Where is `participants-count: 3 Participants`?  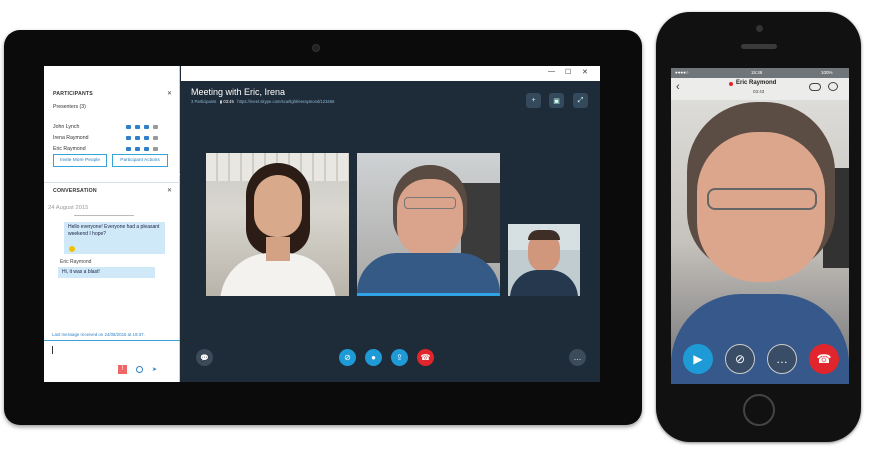 participants-count: 3 Participants is located at coordinates (203, 101).